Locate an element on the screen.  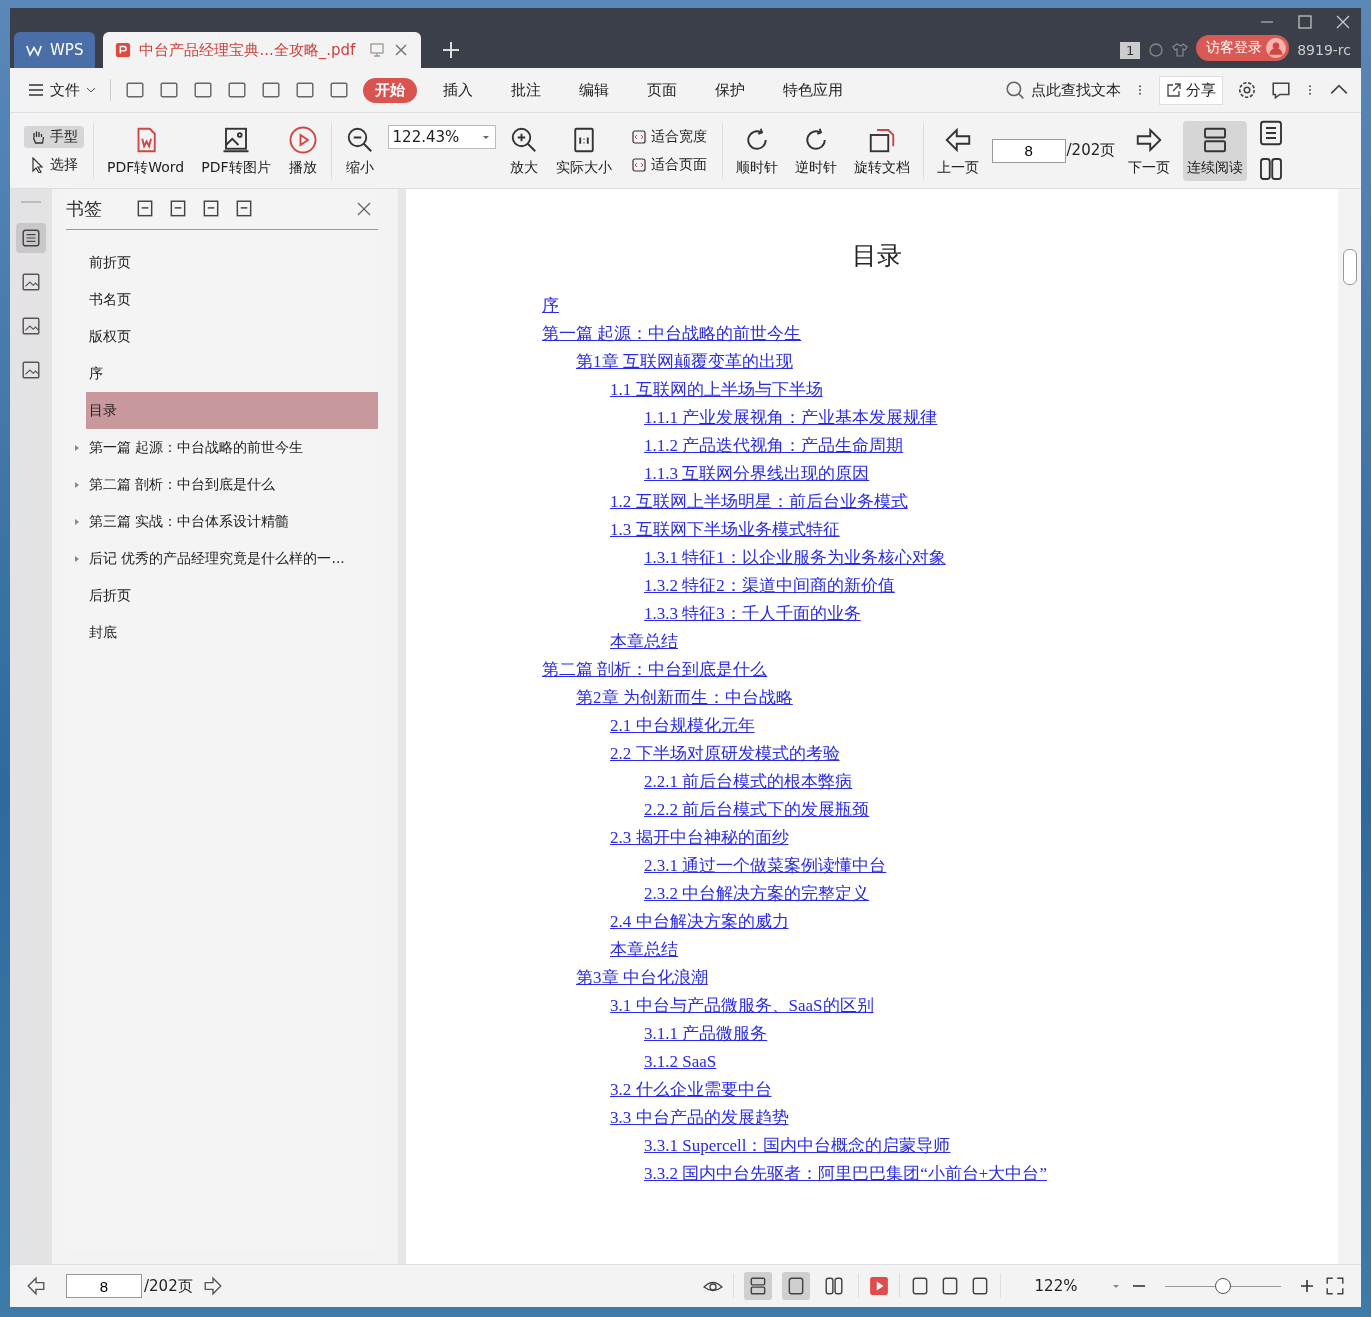
toc-link: 第2章 为创新而生：中台战略 is located at coordinates (684, 697).